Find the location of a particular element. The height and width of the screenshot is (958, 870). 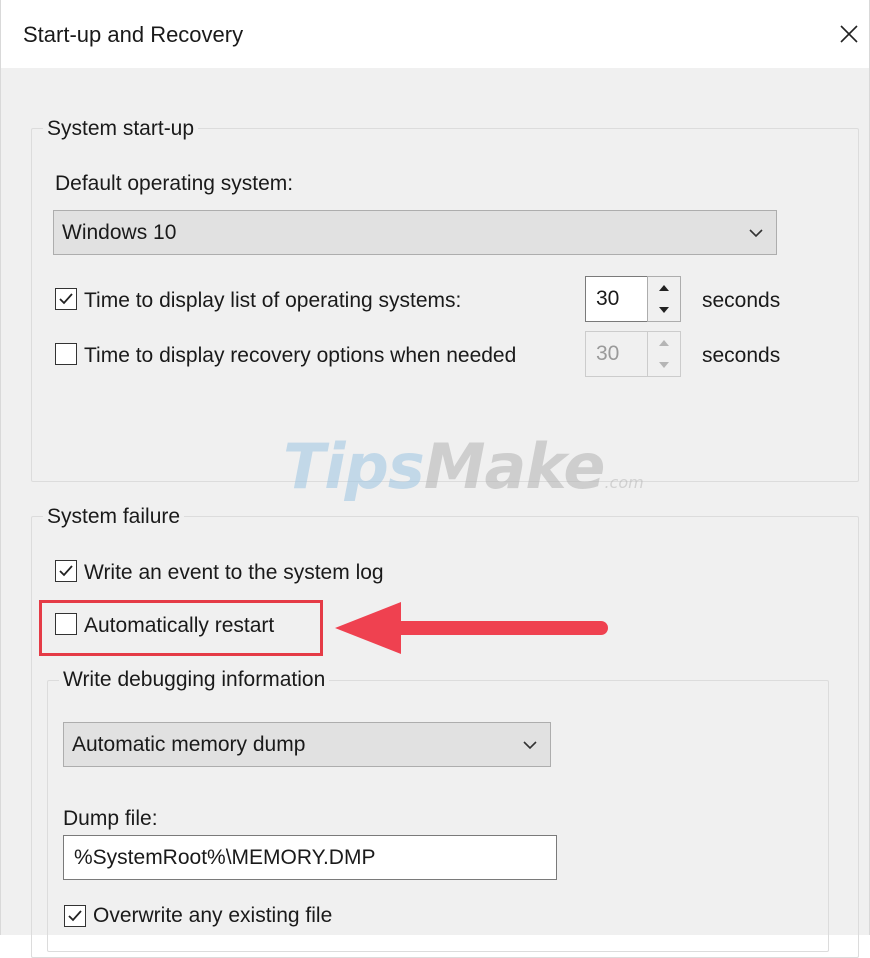

time-recovery-spinner is located at coordinates (664, 354).